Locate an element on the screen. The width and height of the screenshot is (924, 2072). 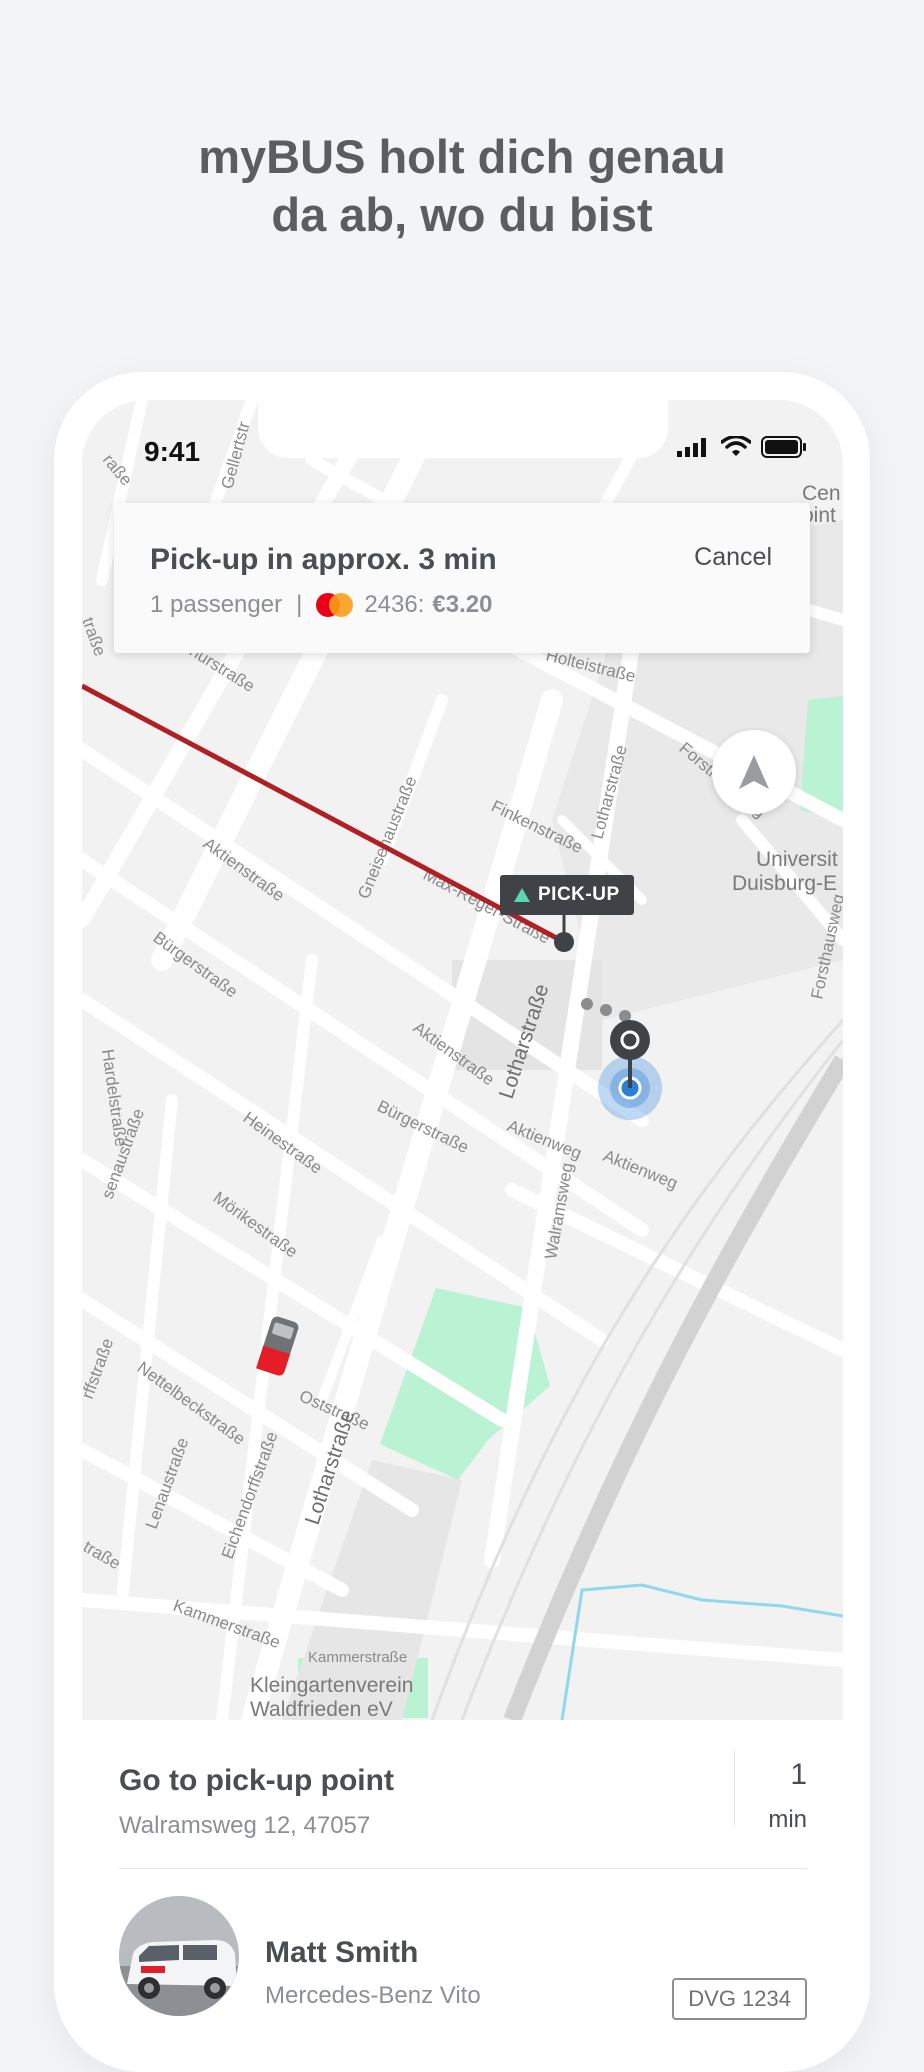
svg-text: Waldfrieden eV is located at coordinates (321, 1709).